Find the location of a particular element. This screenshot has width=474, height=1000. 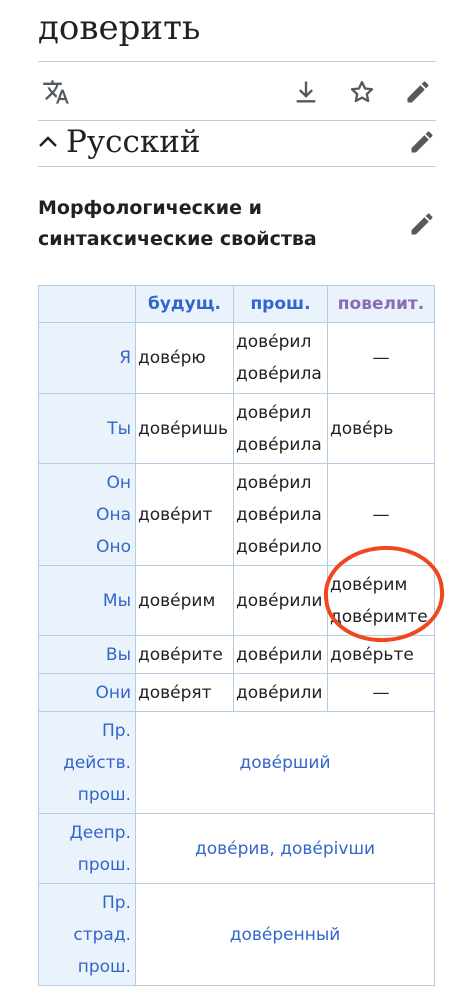

future-cell: дове́рите is located at coordinates (184, 654).